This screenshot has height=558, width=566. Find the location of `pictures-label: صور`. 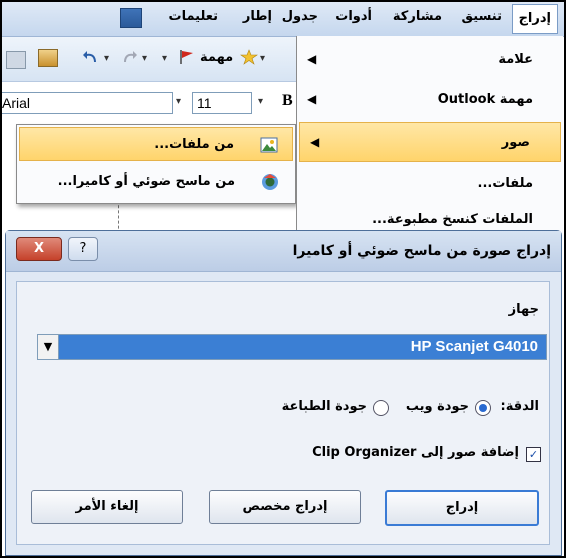

pictures-label: صور is located at coordinates (515, 142).